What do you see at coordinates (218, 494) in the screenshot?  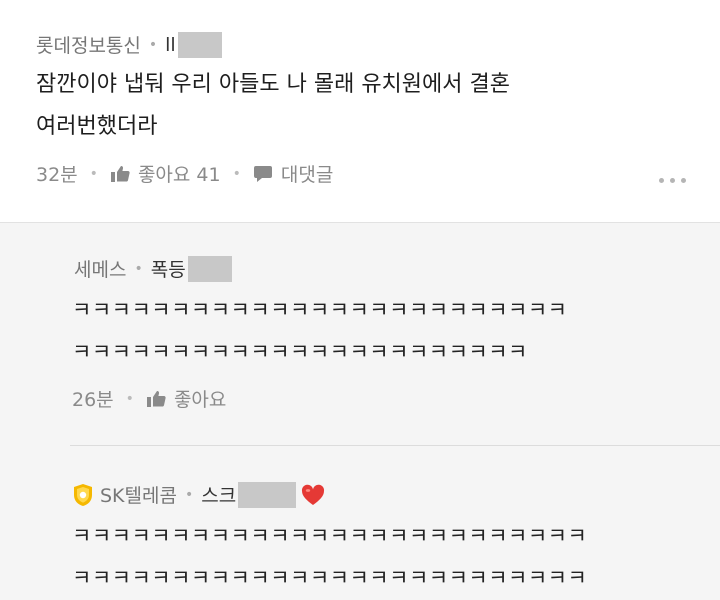 I see `author-name: 스크` at bounding box center [218, 494].